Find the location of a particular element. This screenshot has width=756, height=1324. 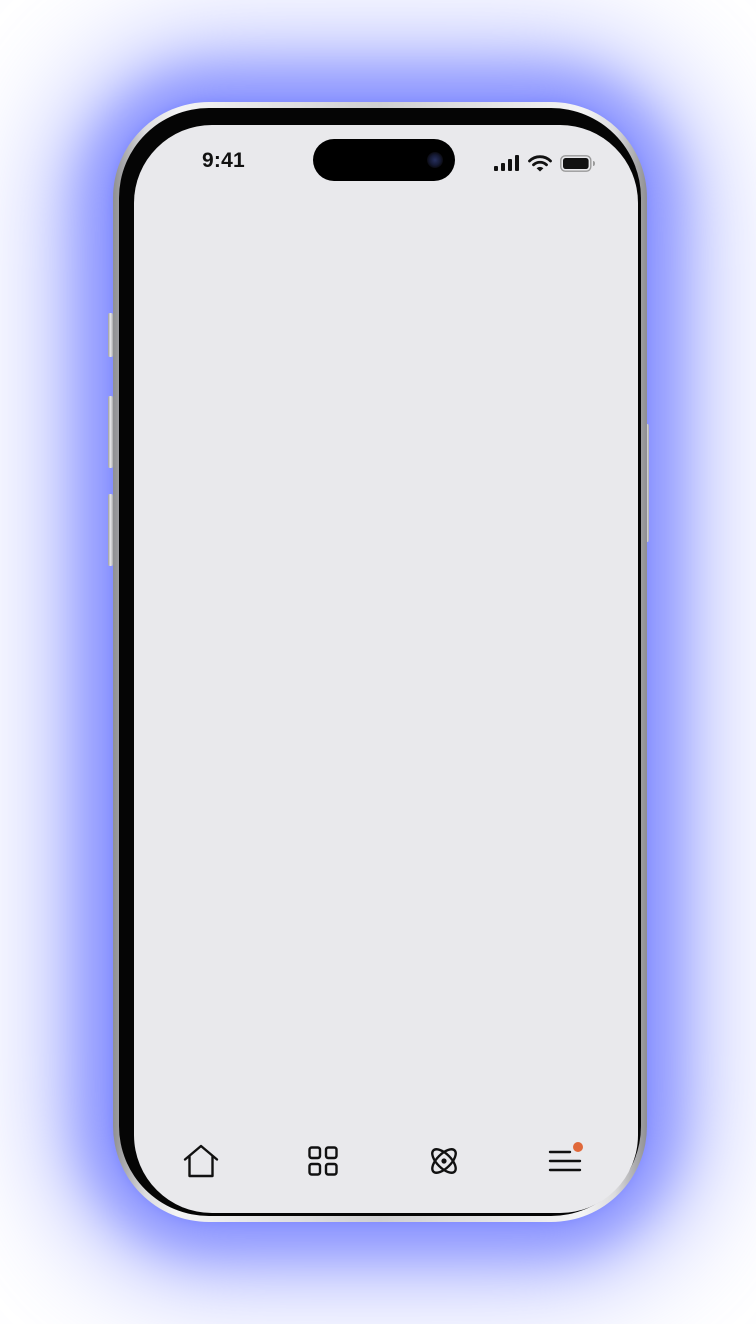

tab-atom is located at coordinates (444, 1161).